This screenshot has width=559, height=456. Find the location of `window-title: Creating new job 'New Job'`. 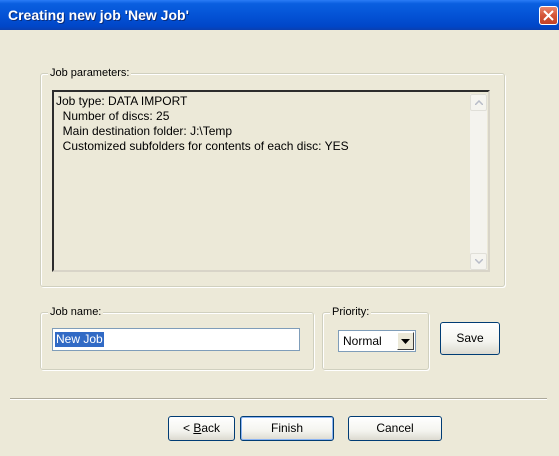

window-title: Creating new job 'New Job' is located at coordinates (98, 15).